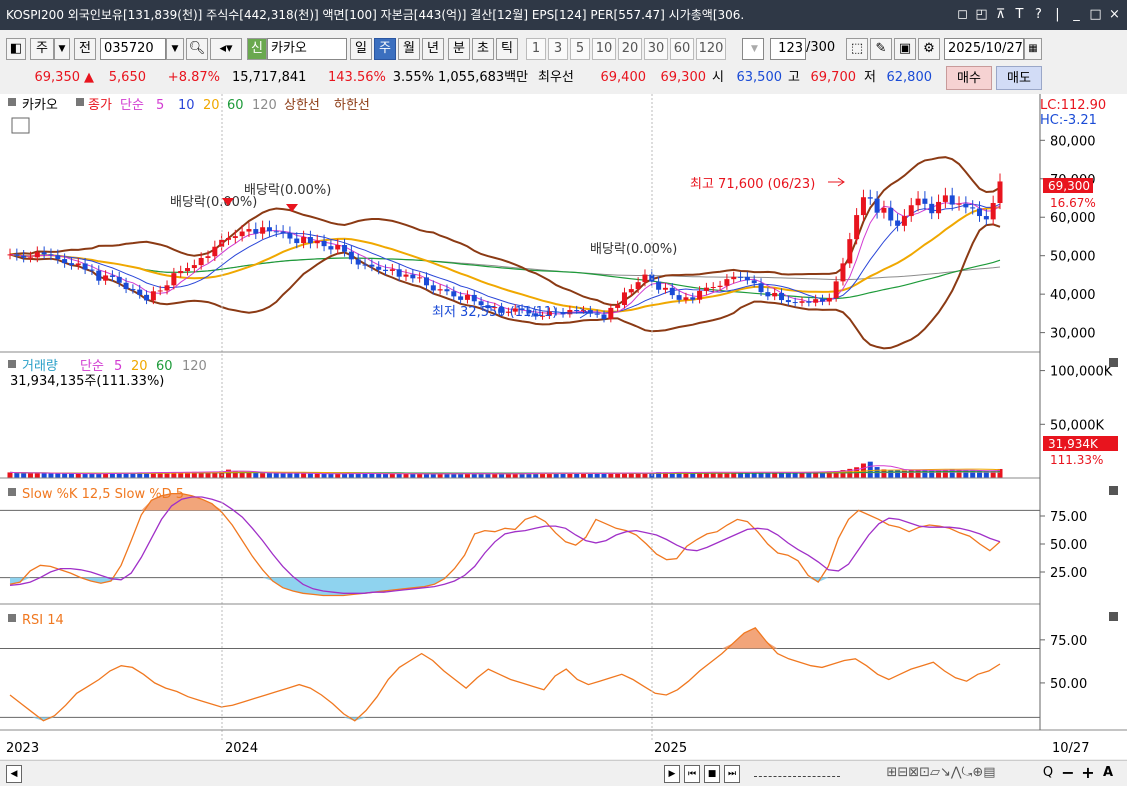 The image size is (1127, 786). Describe the element at coordinates (732, 774) in the screenshot. I see `last-button: ⏭` at that location.